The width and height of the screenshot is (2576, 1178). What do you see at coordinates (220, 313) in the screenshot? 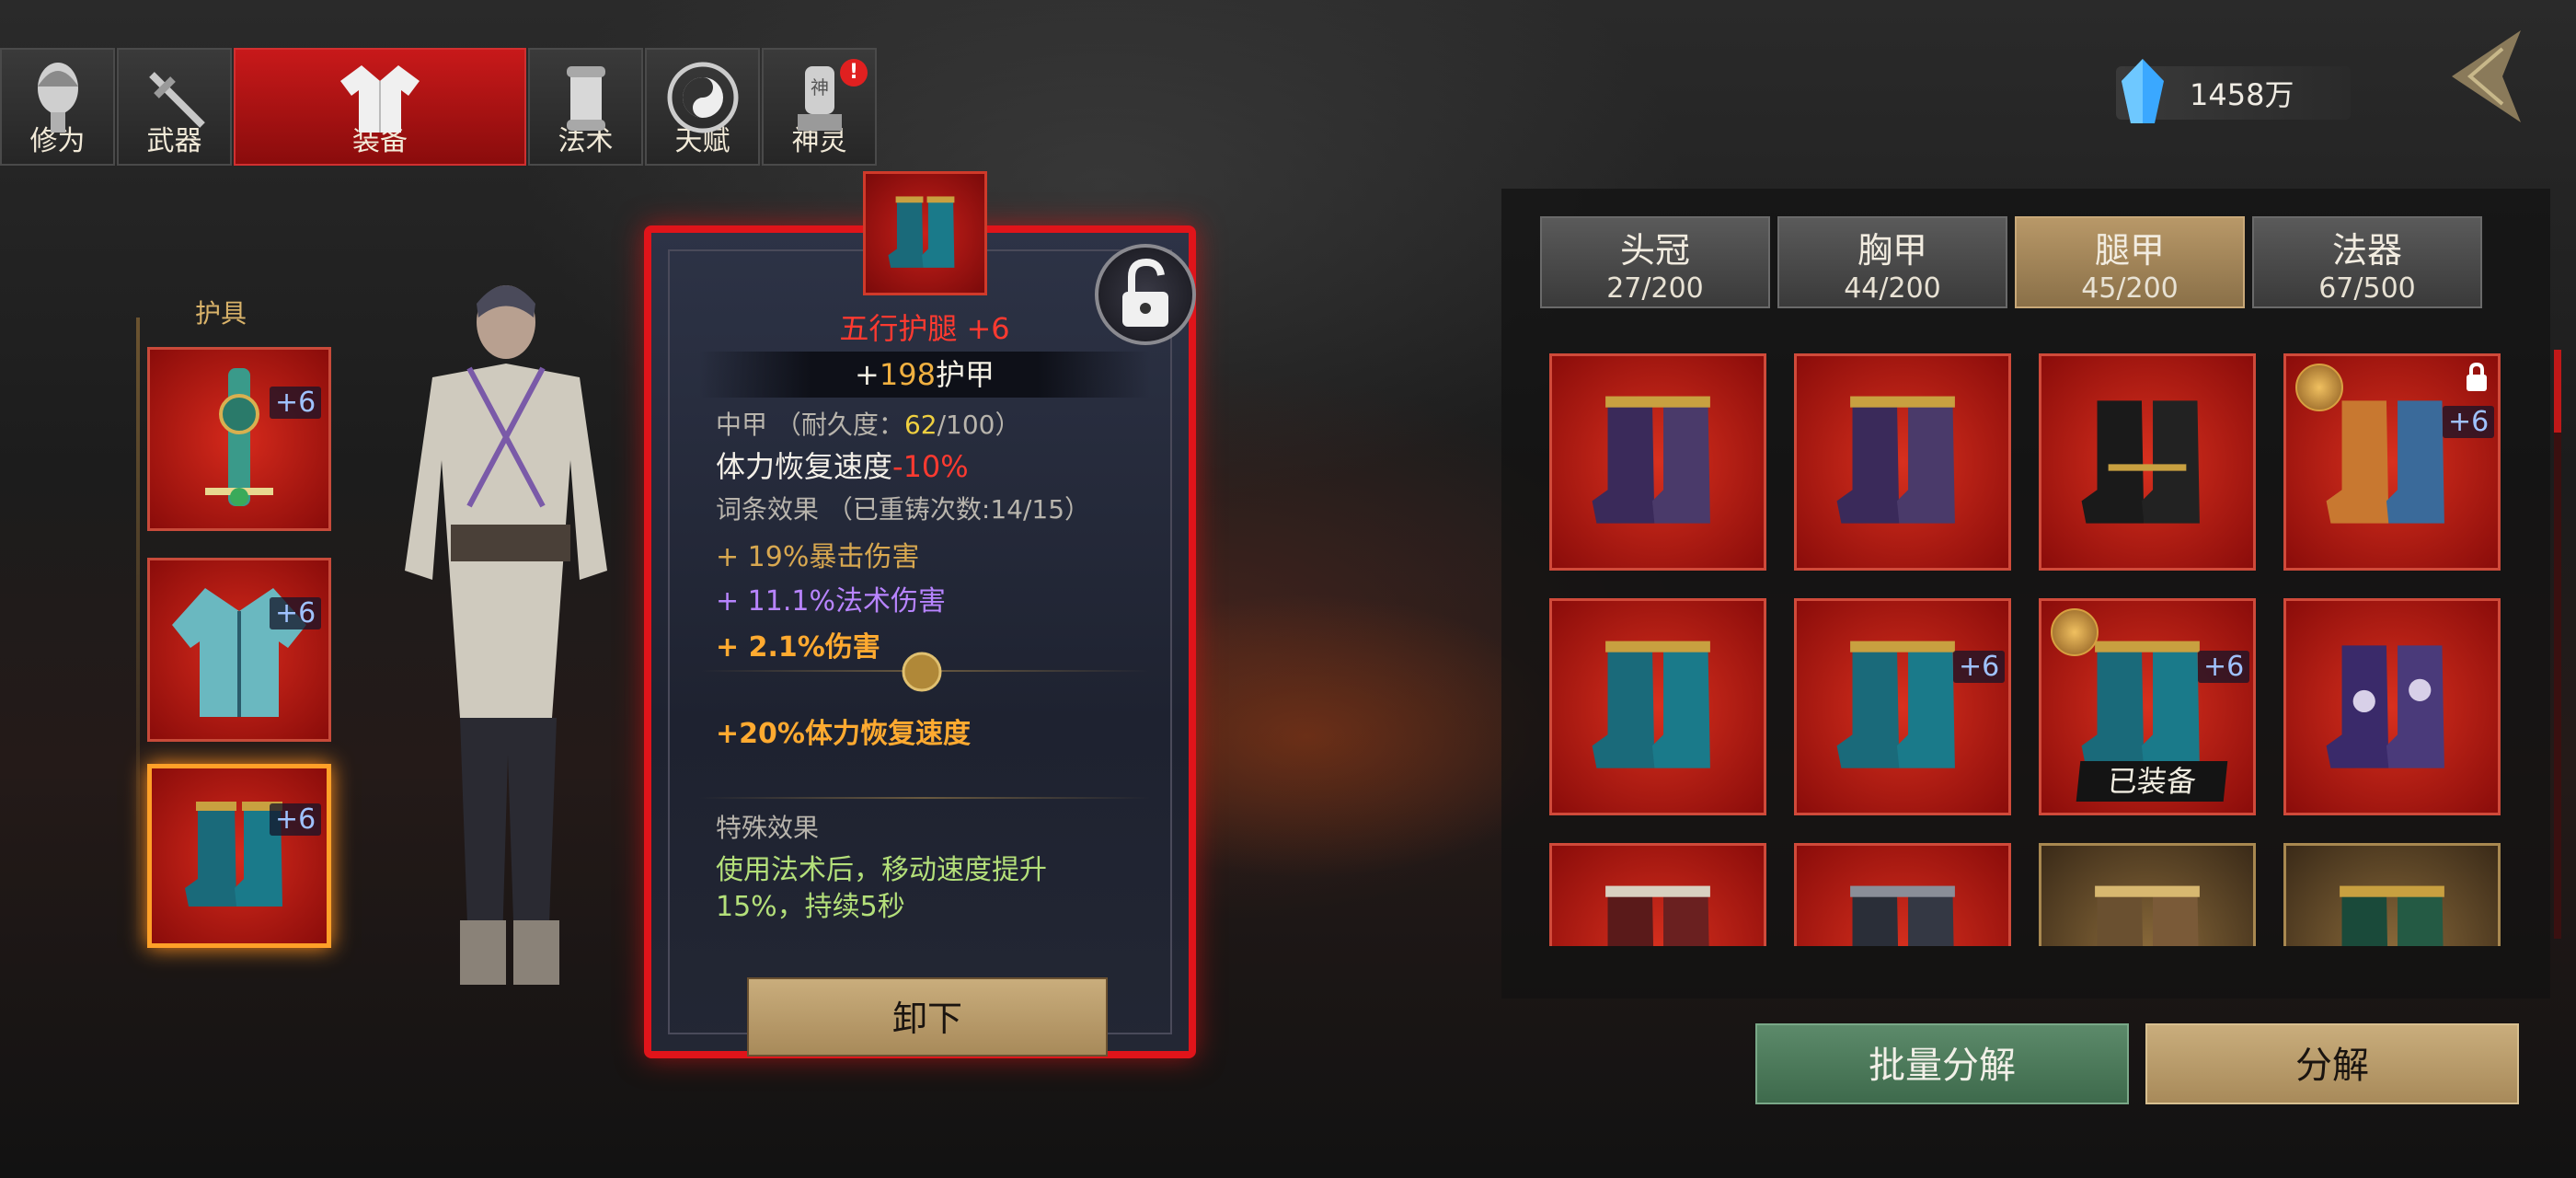
I see `armor-column-label: 护具` at bounding box center [220, 313].